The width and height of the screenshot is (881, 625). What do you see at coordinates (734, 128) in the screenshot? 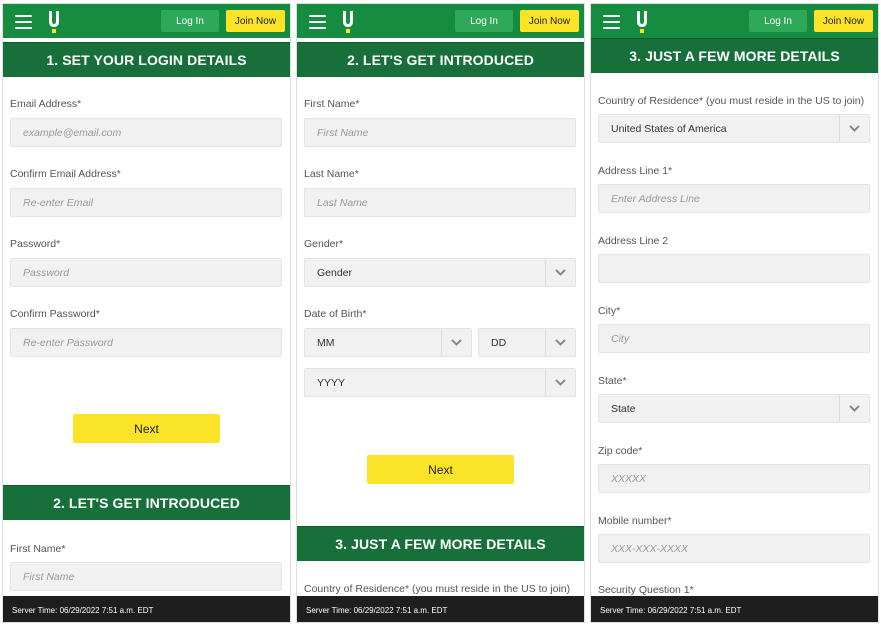
I see `country-select: United States of America` at bounding box center [734, 128].